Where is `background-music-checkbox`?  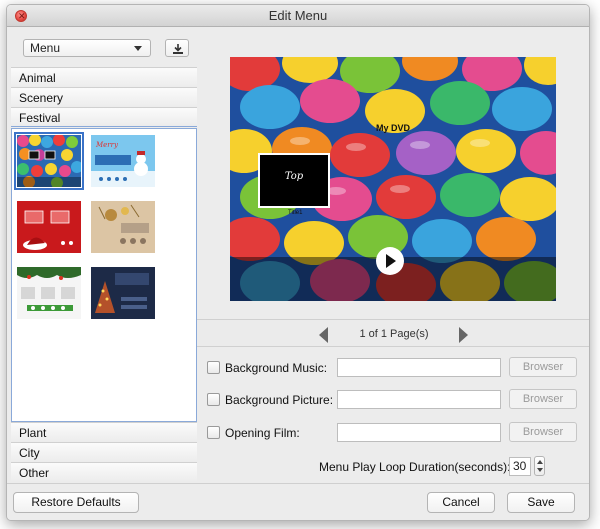
background-music-checkbox is located at coordinates (213, 367).